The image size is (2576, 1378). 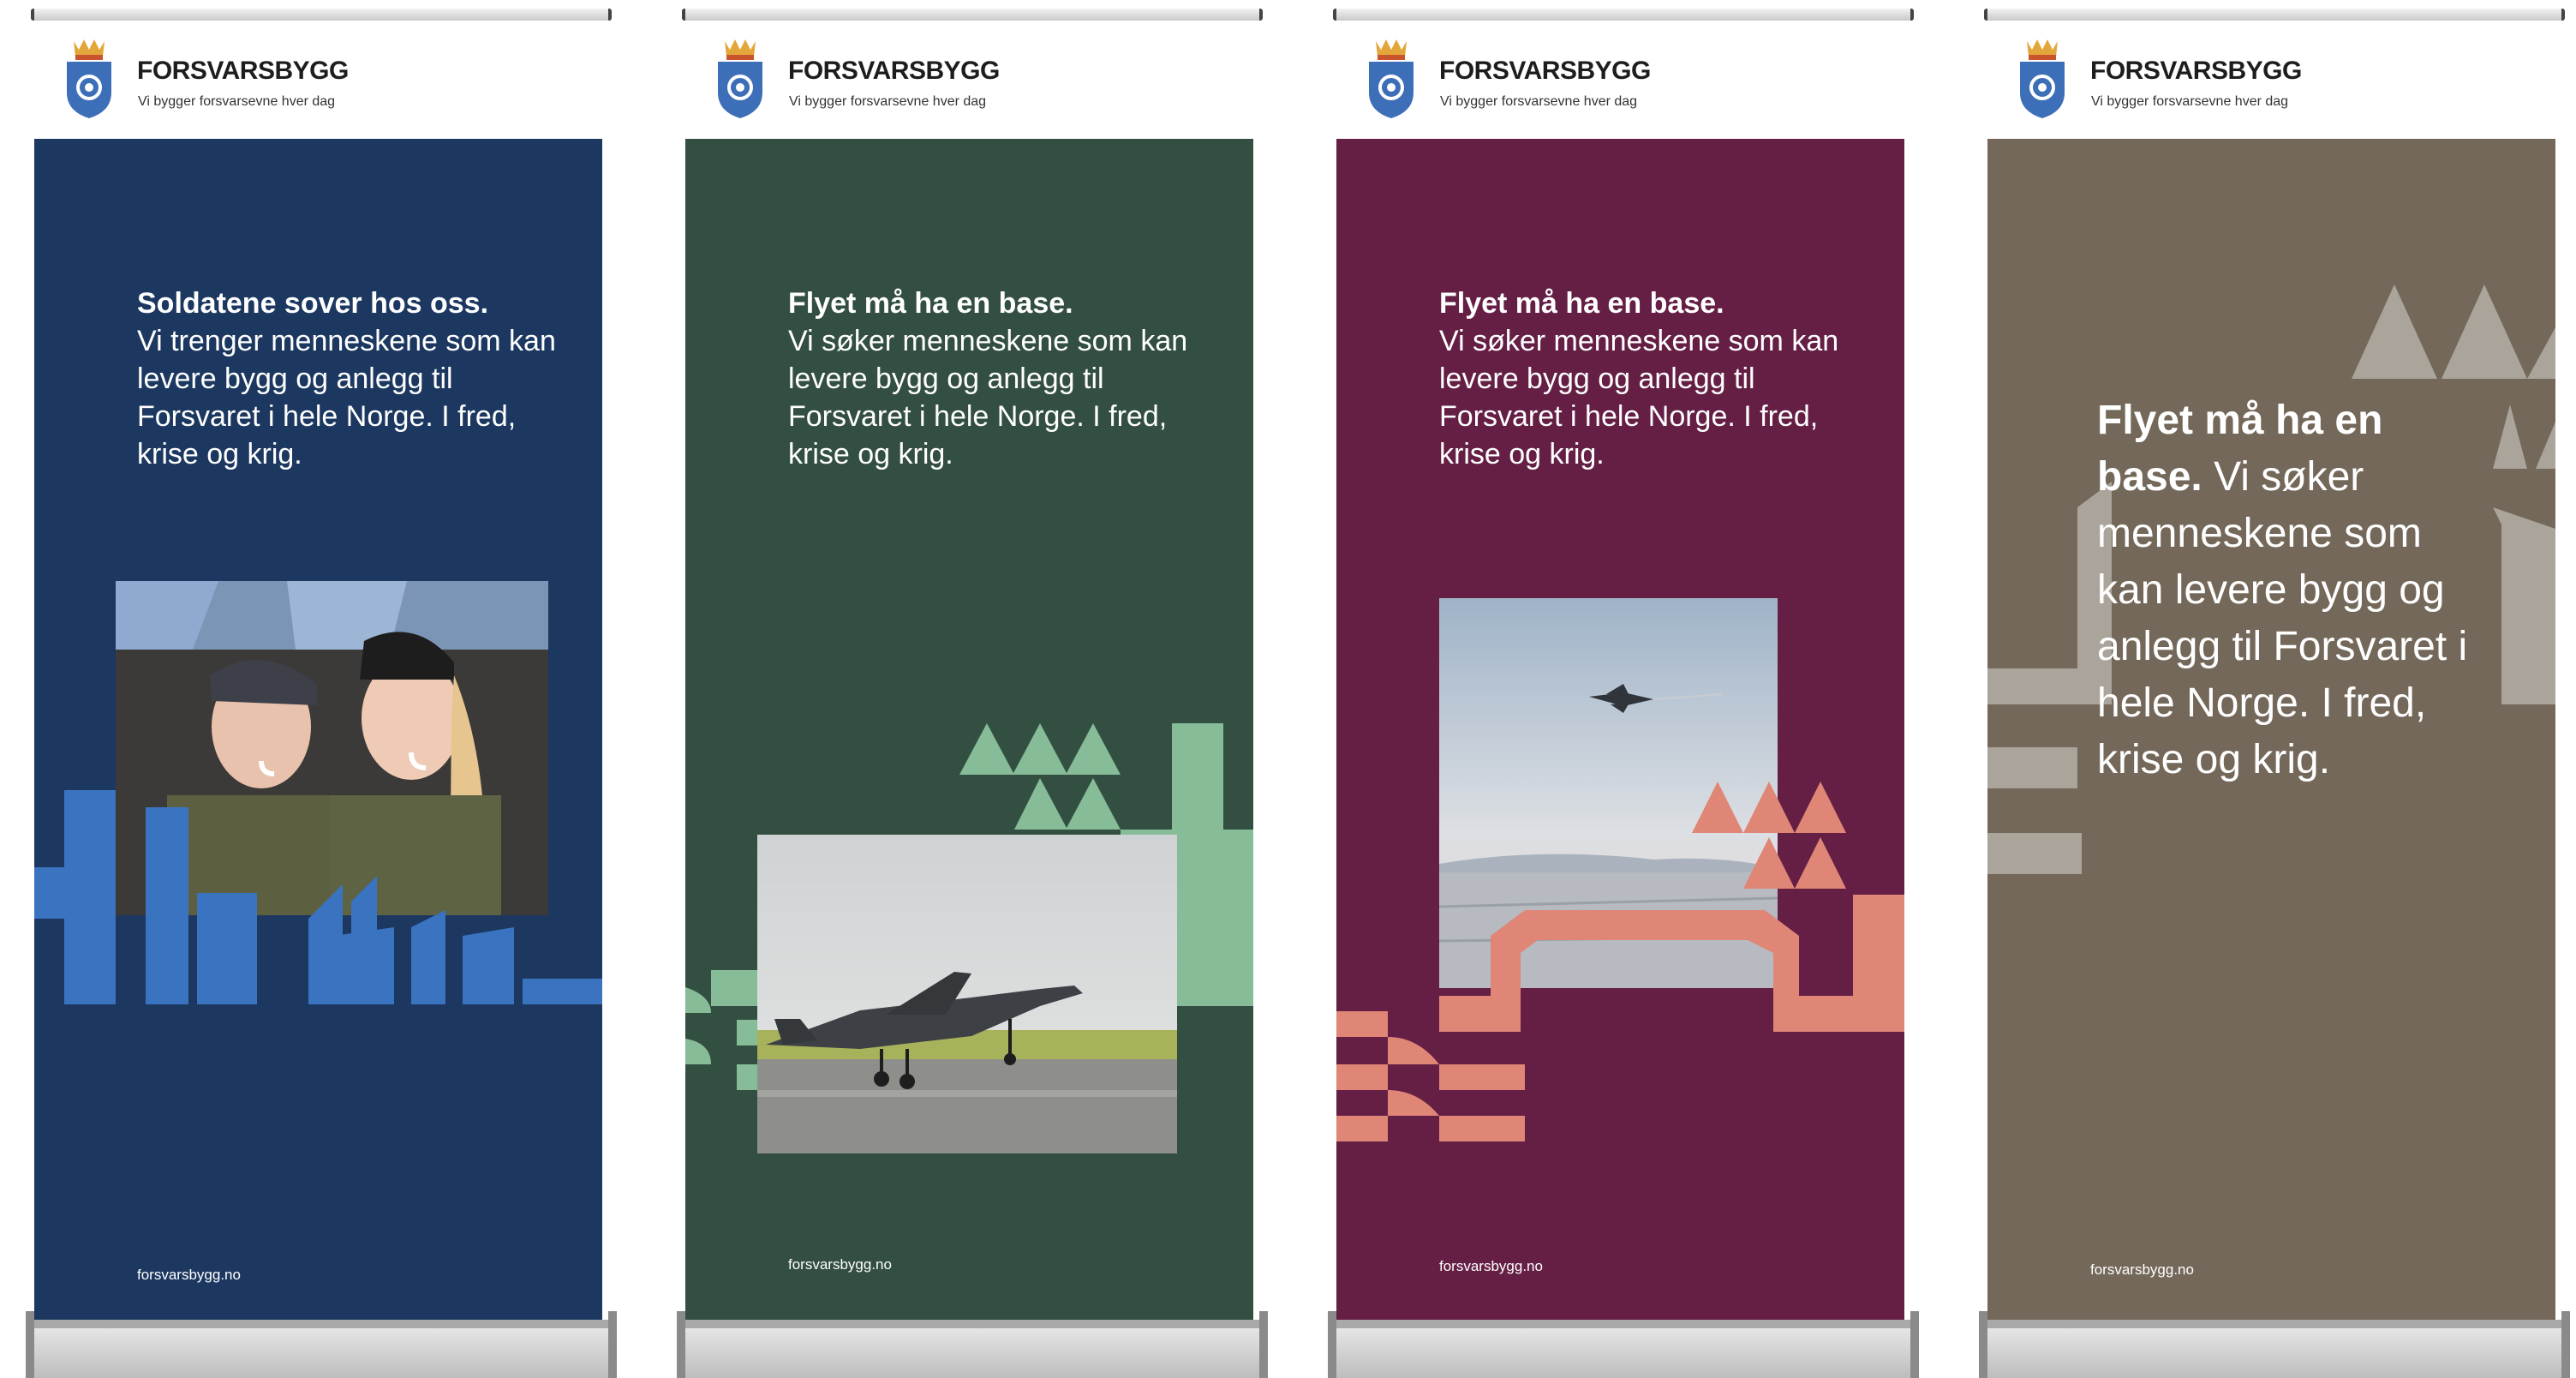 I want to click on banner-headline: Soldatene sover hos oss., so click(x=313, y=303).